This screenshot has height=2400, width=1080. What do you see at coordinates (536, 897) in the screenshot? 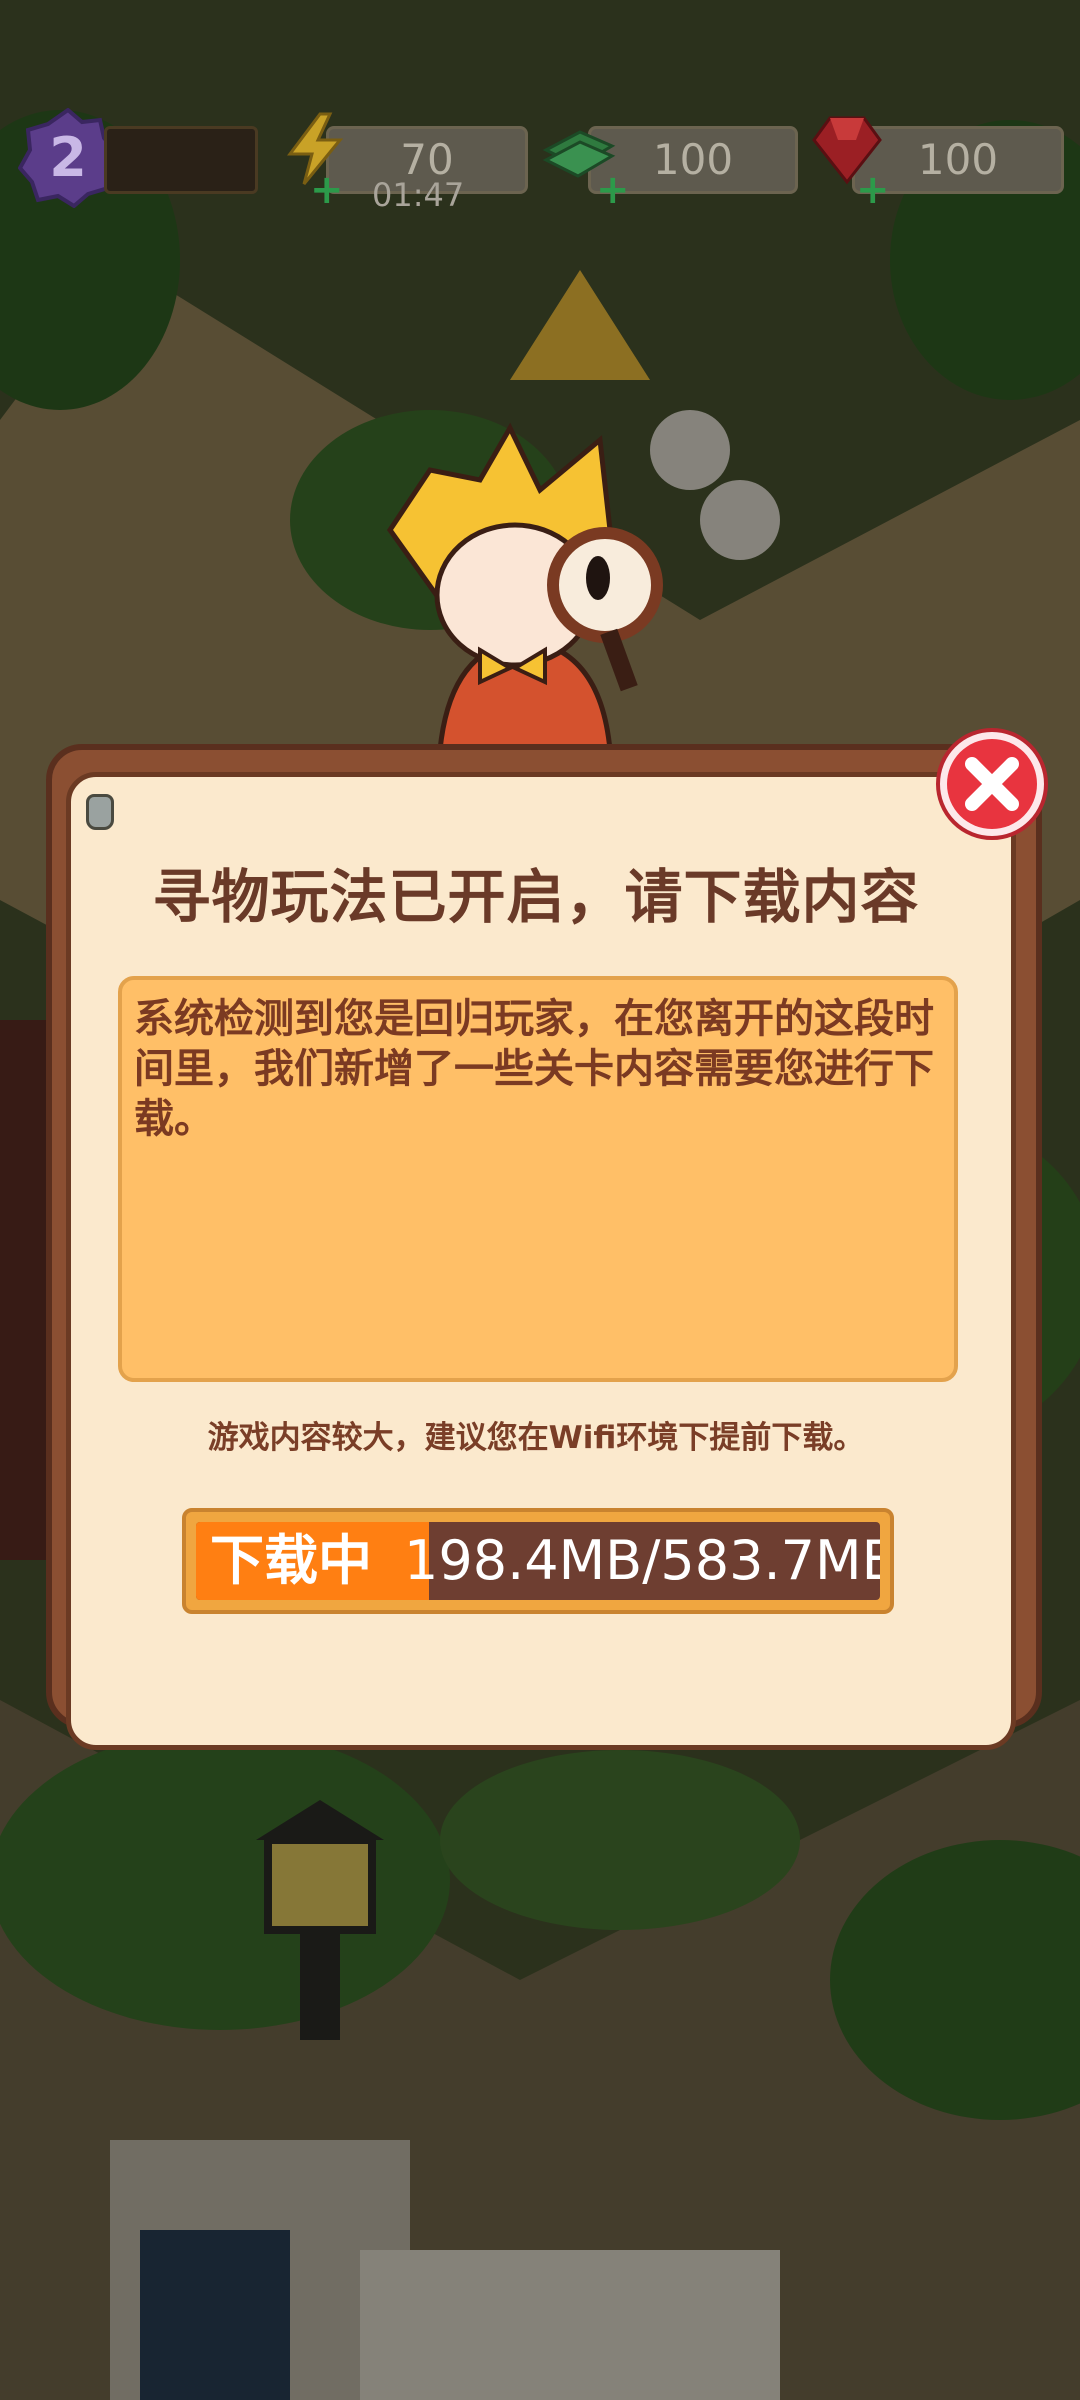
I see `dialog-title: 寻物玩法已开启，请下载内容` at bounding box center [536, 897].